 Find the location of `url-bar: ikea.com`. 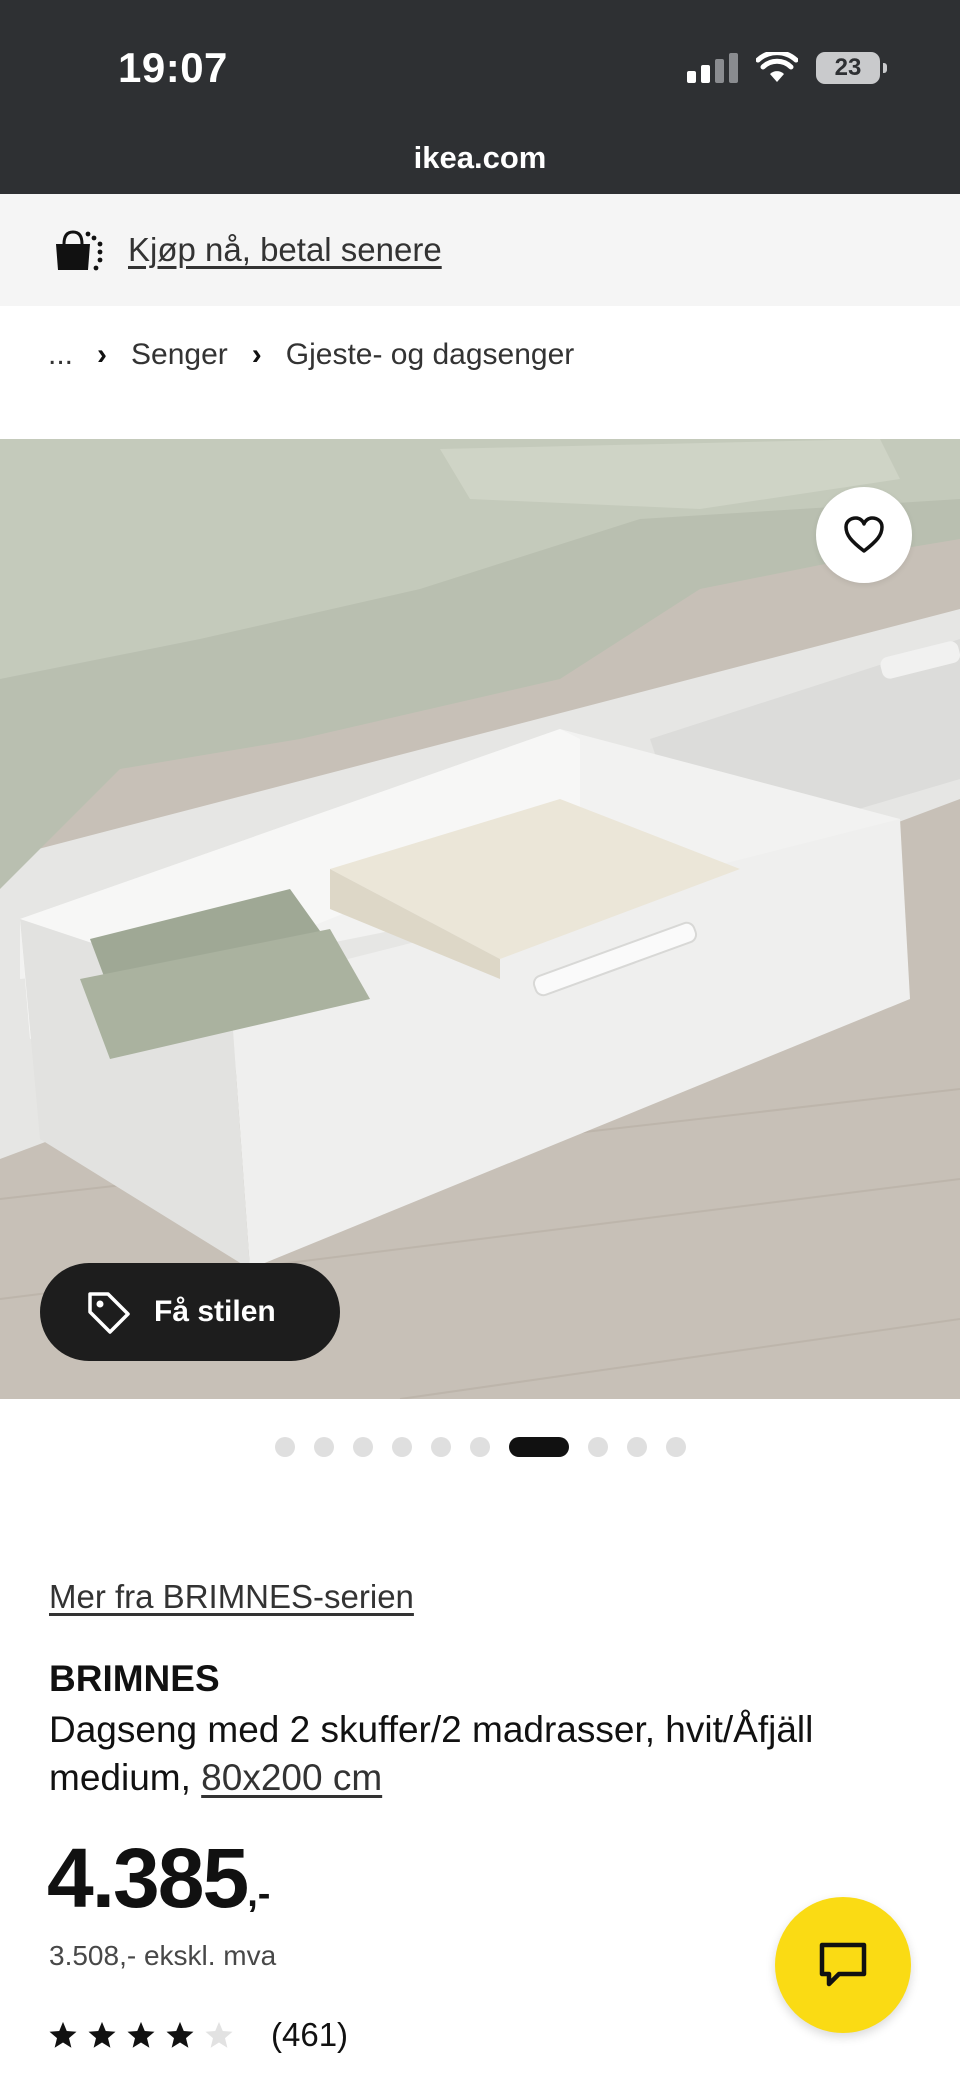

url-bar: ikea.com is located at coordinates (480, 158).